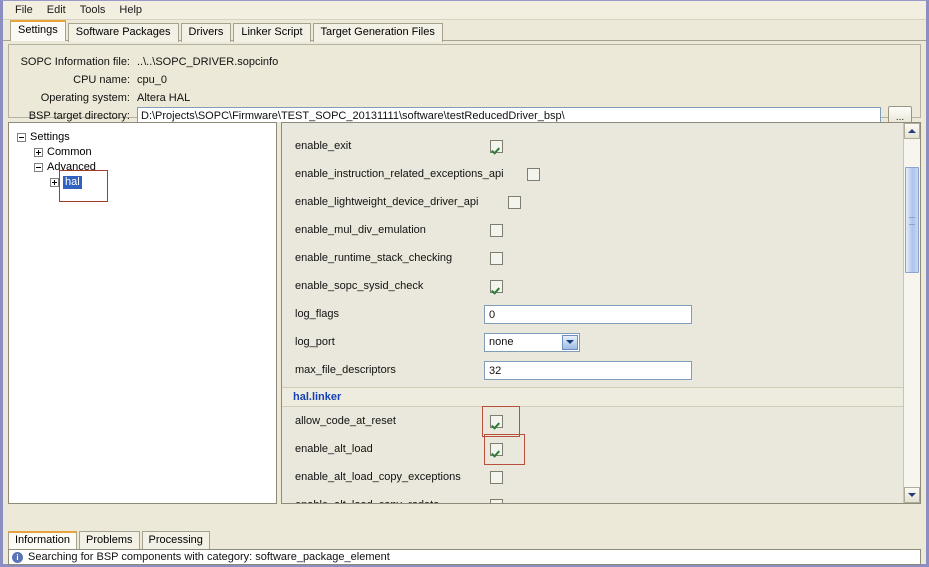 Image resolution: width=929 pixels, height=567 pixels. What do you see at coordinates (592, 342) in the screenshot?
I see `setting-row-log_port: log_port none` at bounding box center [592, 342].